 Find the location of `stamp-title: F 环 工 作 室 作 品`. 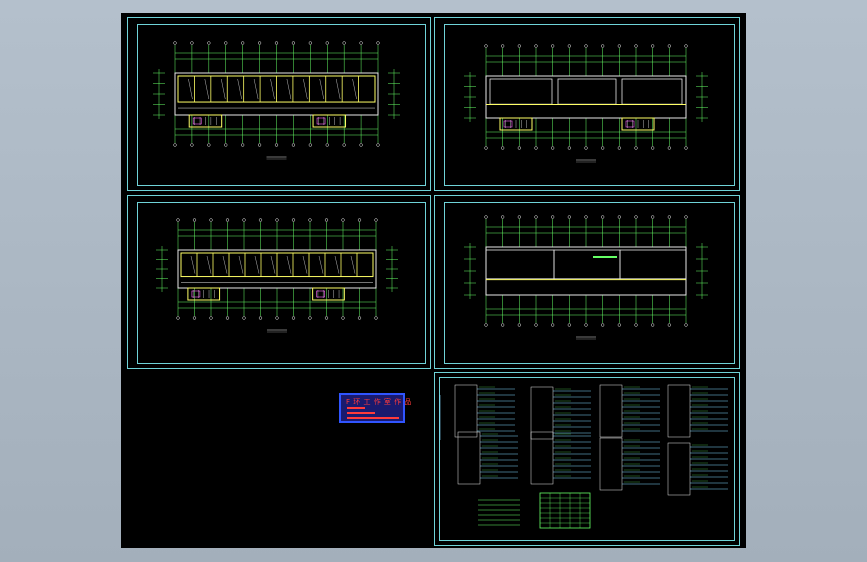

stamp-title: F 环 工 作 室 作 品 is located at coordinates (379, 402).